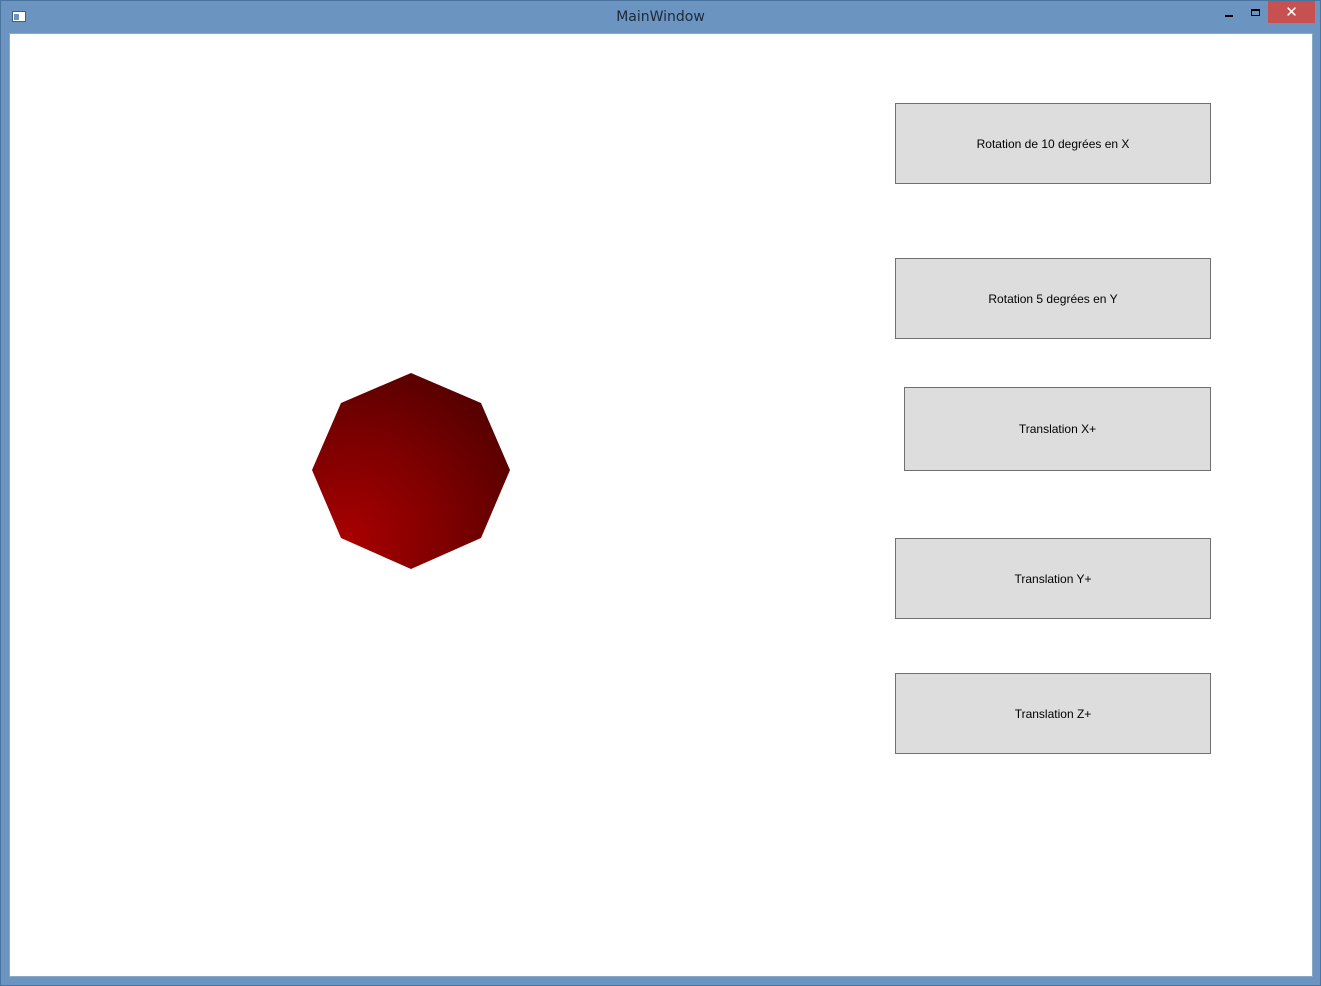 This screenshot has height=986, width=1321. What do you see at coordinates (411, 471) in the screenshot?
I see `octagon-shape` at bounding box center [411, 471].